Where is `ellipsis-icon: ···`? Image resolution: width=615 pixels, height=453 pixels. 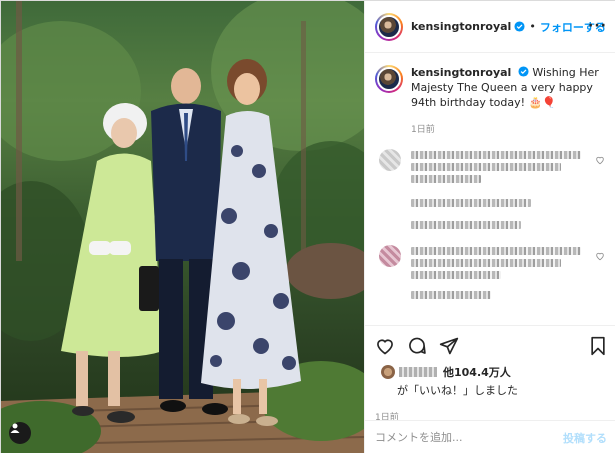
ellipsis-icon: ··· is located at coordinates (597, 26).